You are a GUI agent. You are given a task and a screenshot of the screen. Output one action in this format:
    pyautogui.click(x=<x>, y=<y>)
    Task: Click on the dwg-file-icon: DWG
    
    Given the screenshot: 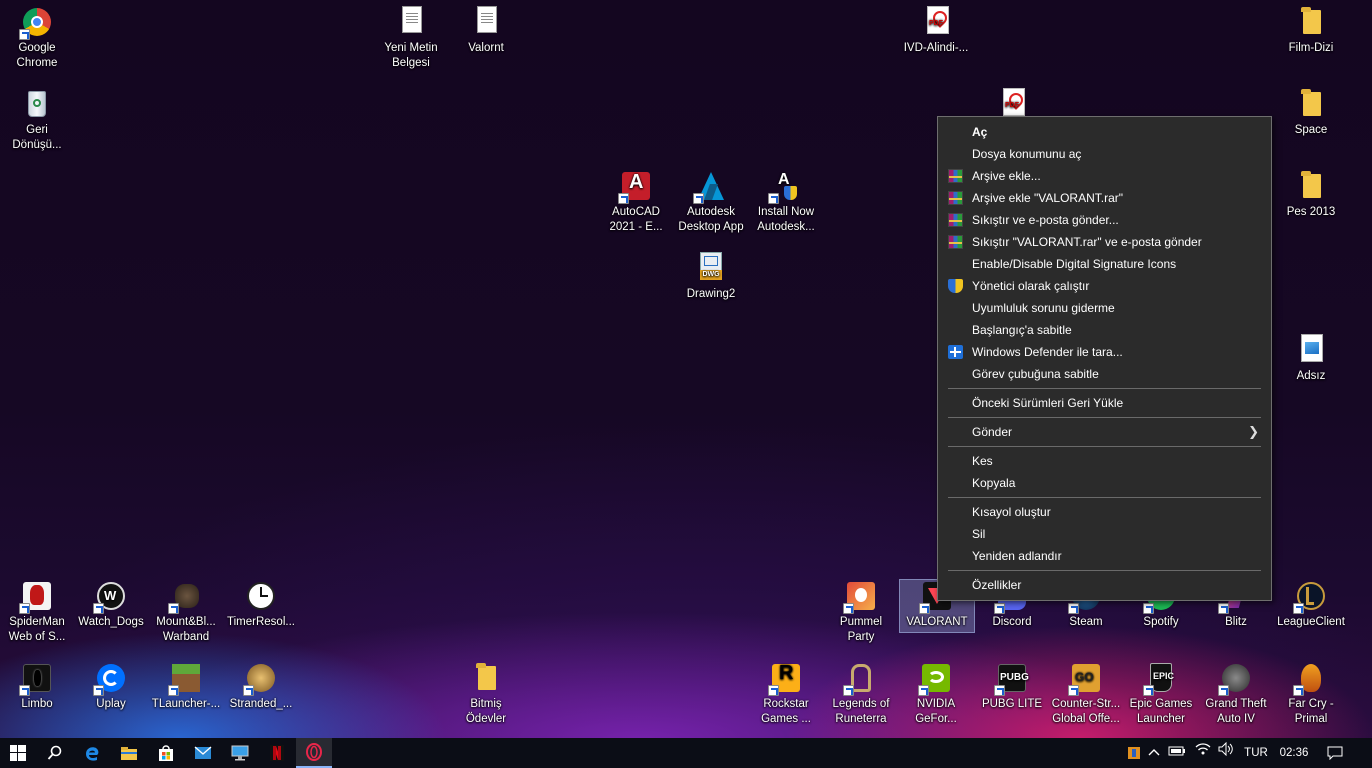 What is the action you would take?
    pyautogui.click(x=711, y=268)
    